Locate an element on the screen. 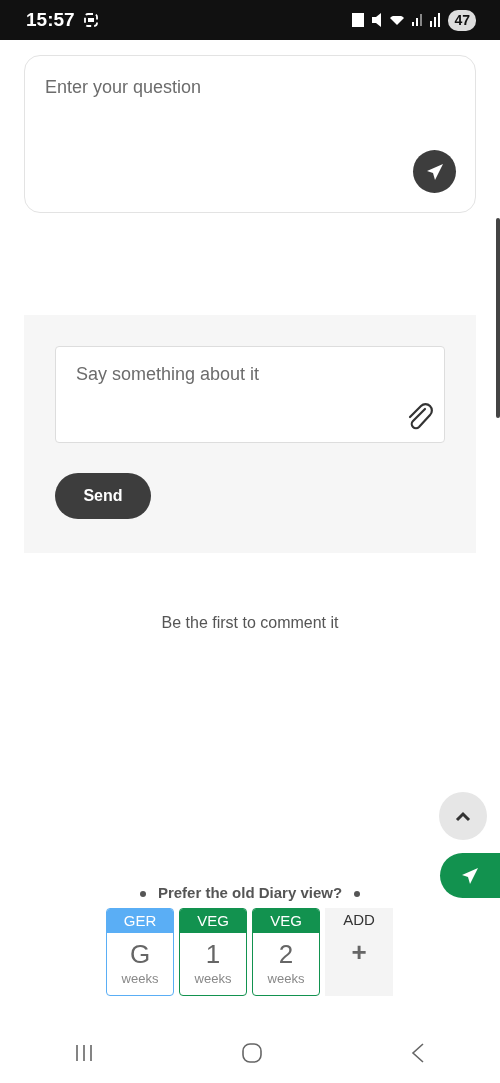 The image size is (500, 1083). chevron-up-icon is located at coordinates (463, 816).